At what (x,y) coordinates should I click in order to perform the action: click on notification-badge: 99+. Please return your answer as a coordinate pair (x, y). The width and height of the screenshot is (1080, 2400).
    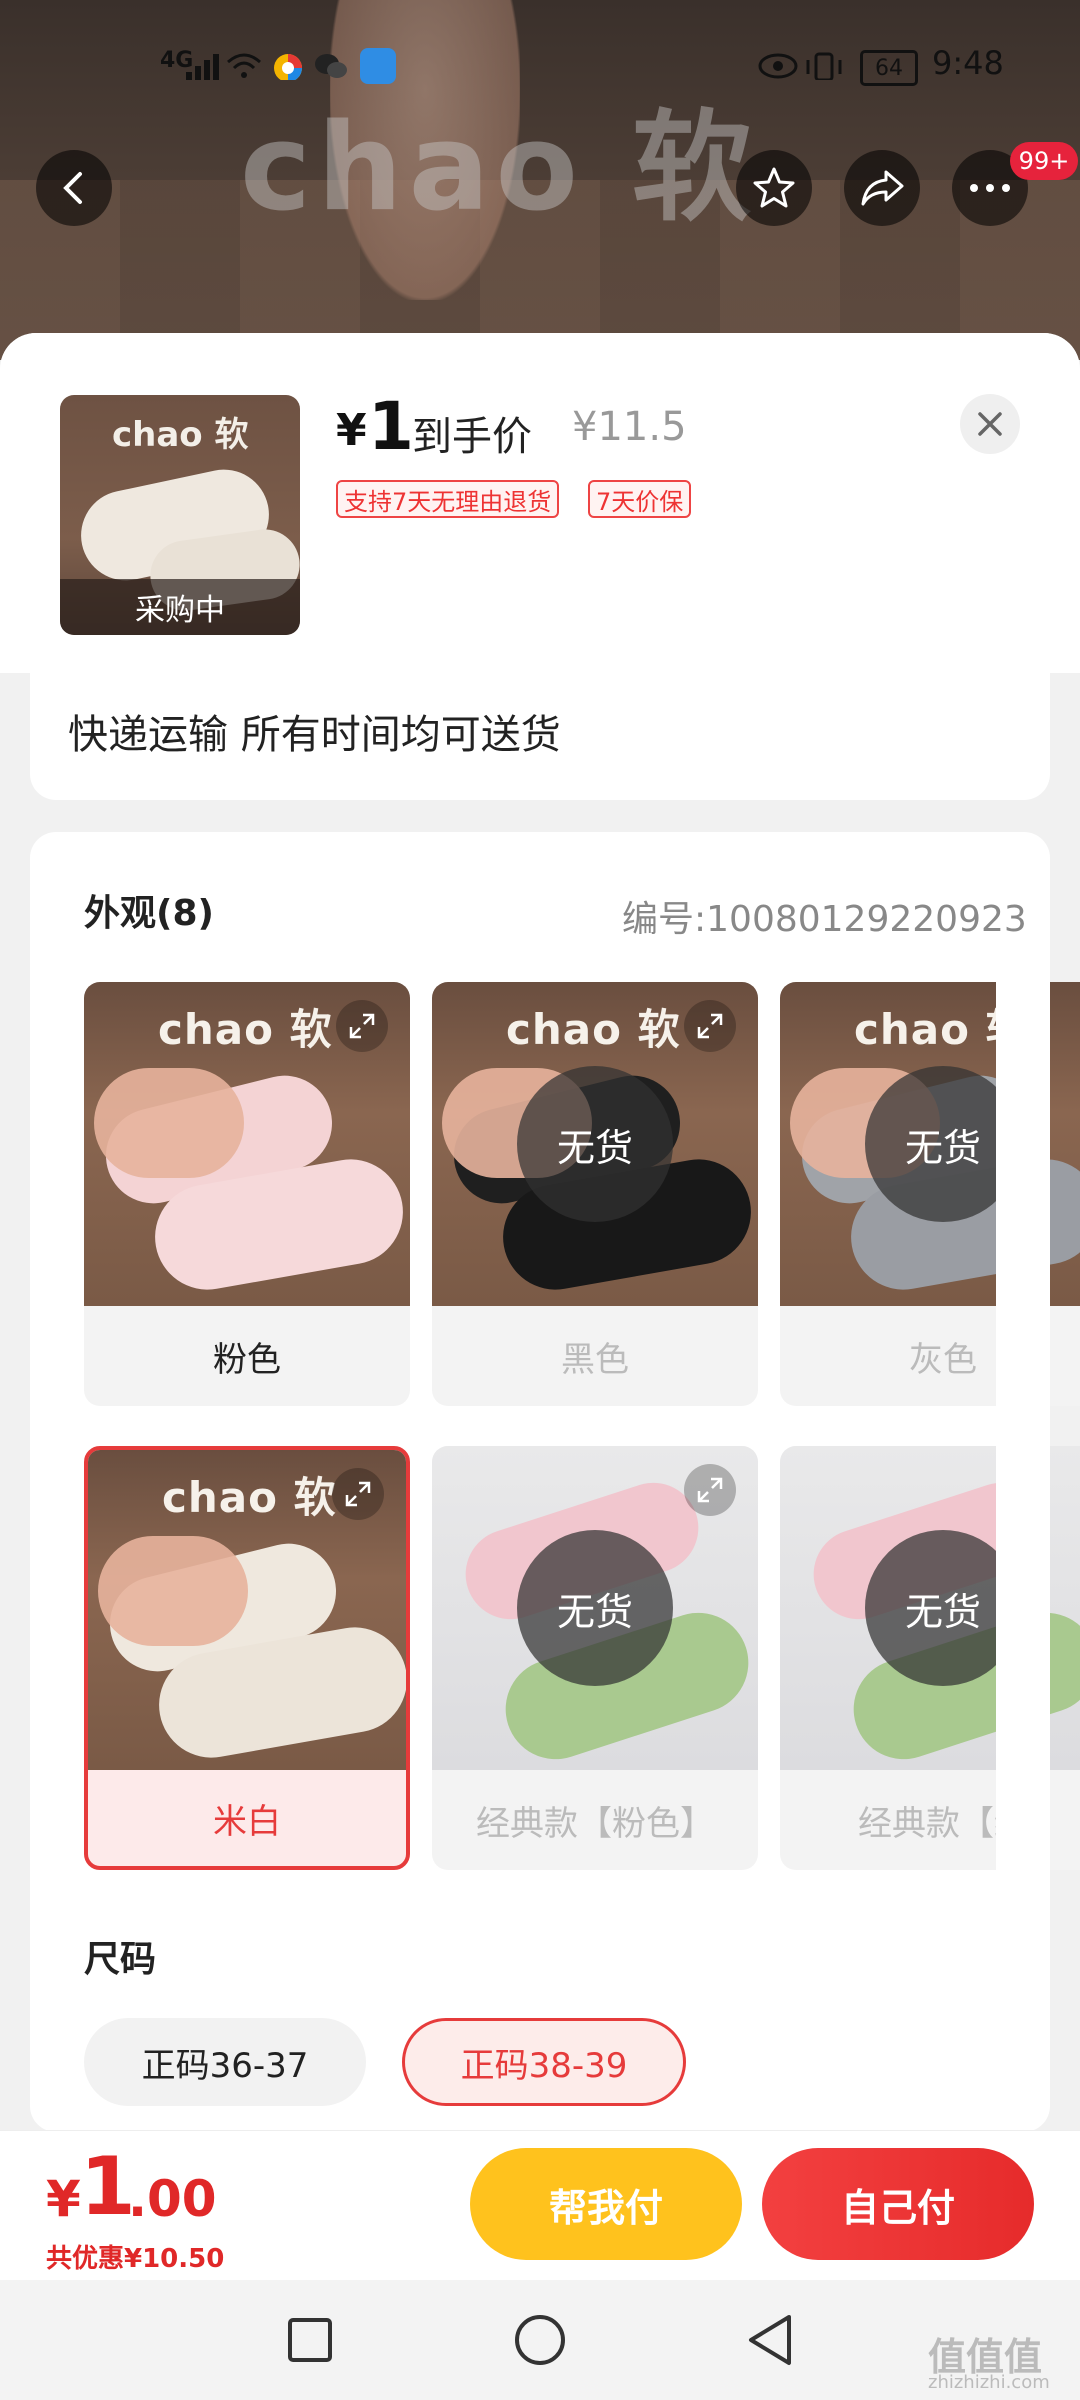
    Looking at the image, I should click on (1044, 161).